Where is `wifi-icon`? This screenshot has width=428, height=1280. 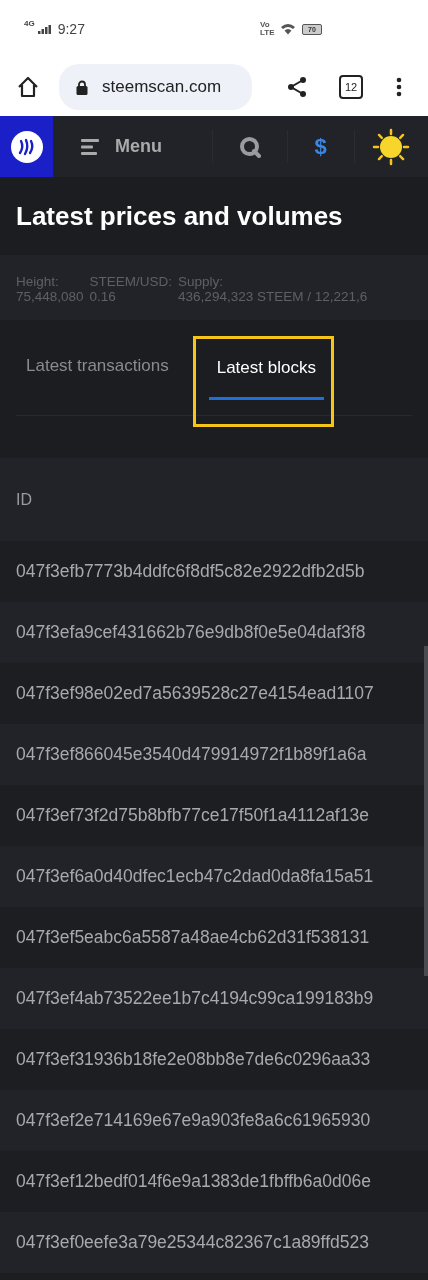
wifi-icon is located at coordinates (288, 29).